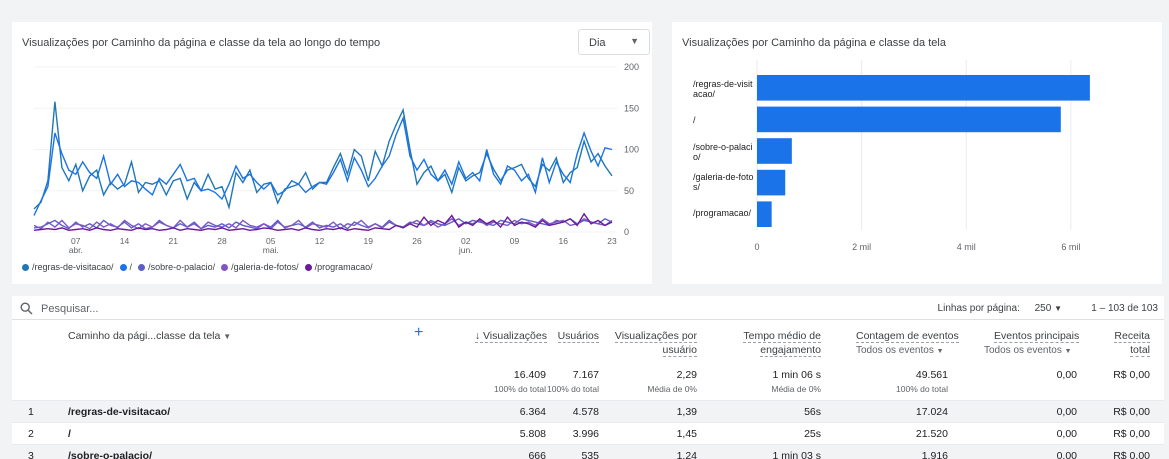 The image size is (1169, 459). Describe the element at coordinates (931, 434) in the screenshot. I see `row-events: 21.520` at that location.